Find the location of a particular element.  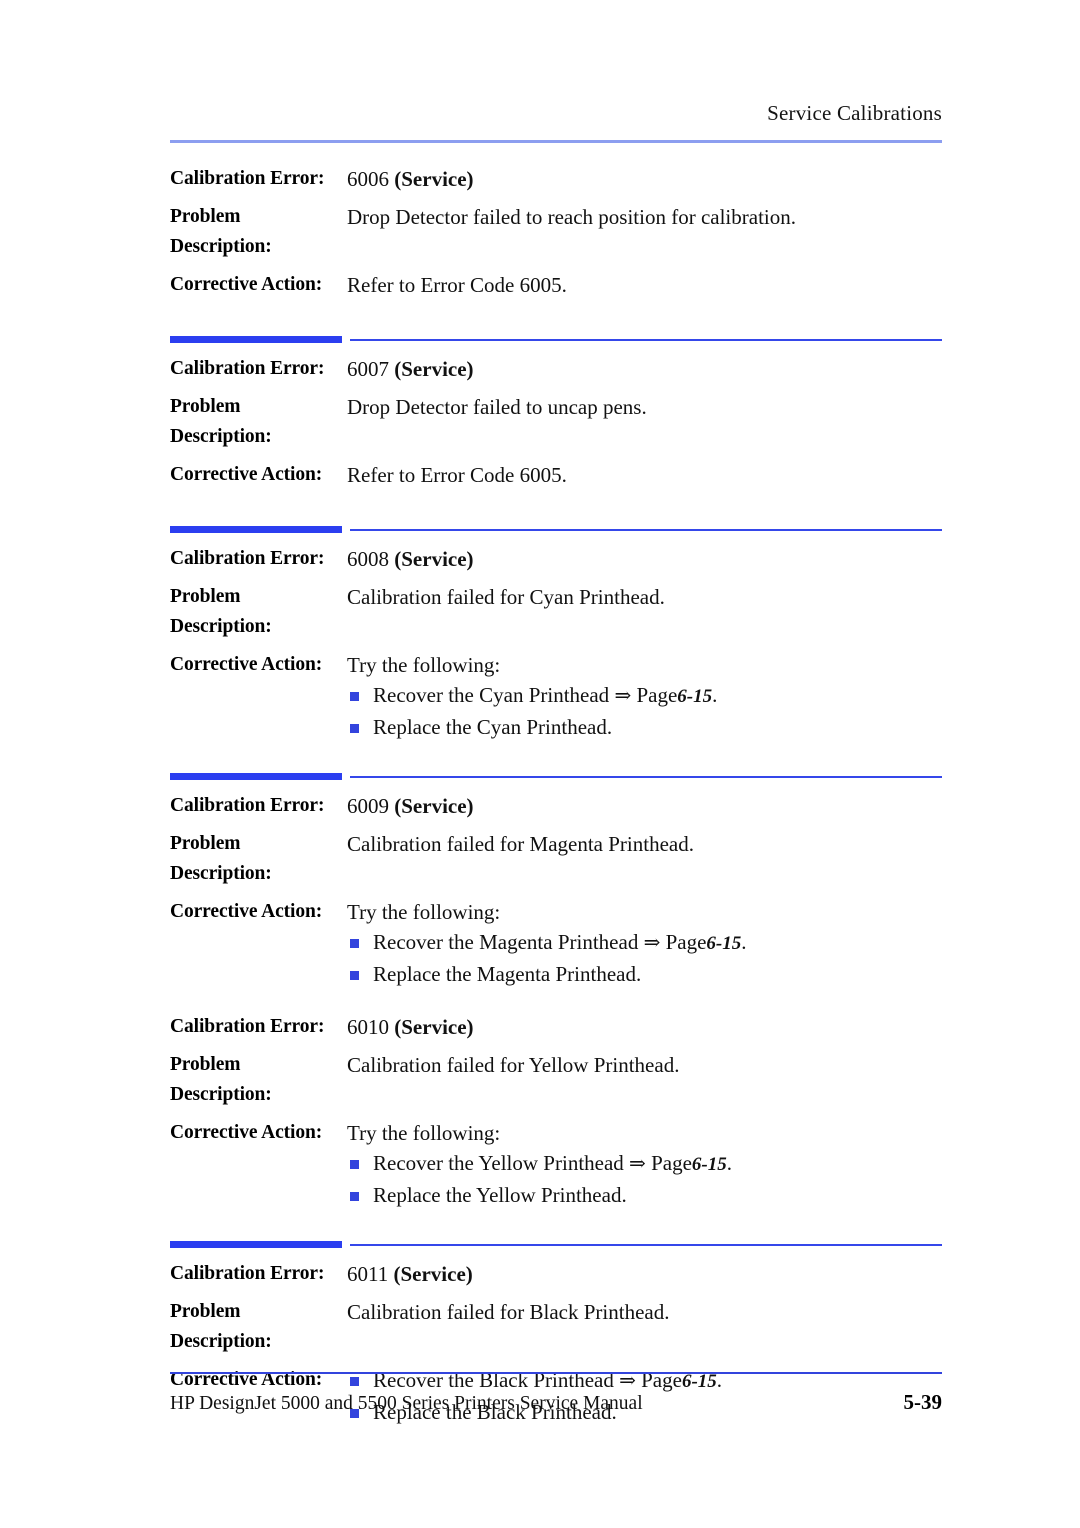

page-header-title: Service Calibrations is located at coordinates (854, 113).